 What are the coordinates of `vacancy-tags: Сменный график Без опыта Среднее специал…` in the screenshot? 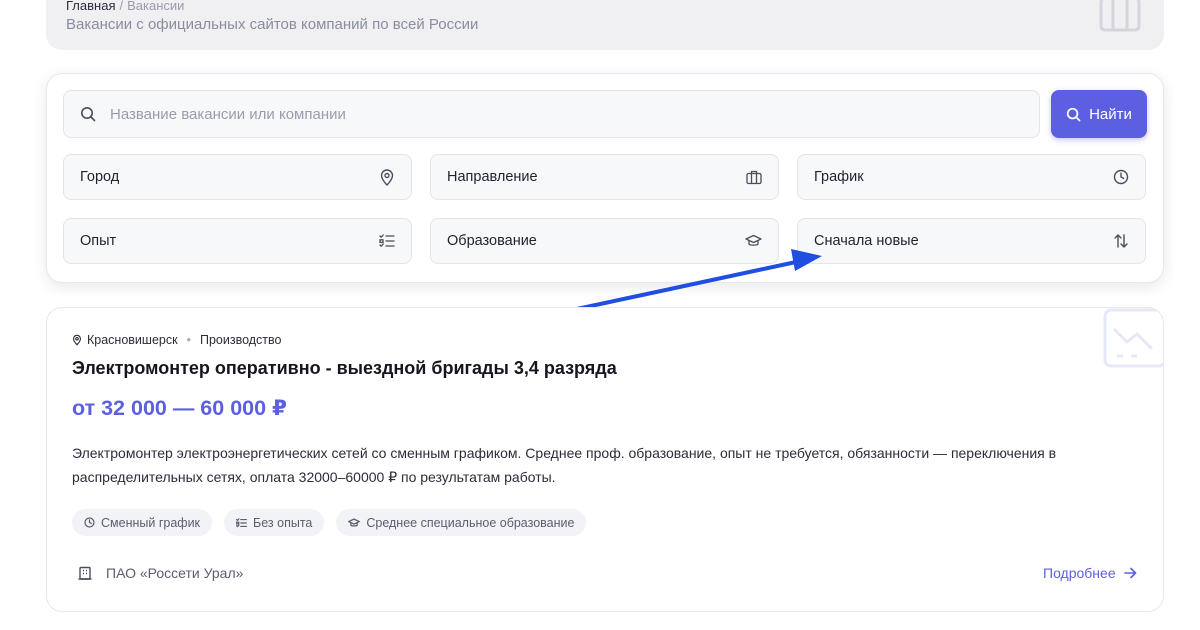 It's located at (329, 522).